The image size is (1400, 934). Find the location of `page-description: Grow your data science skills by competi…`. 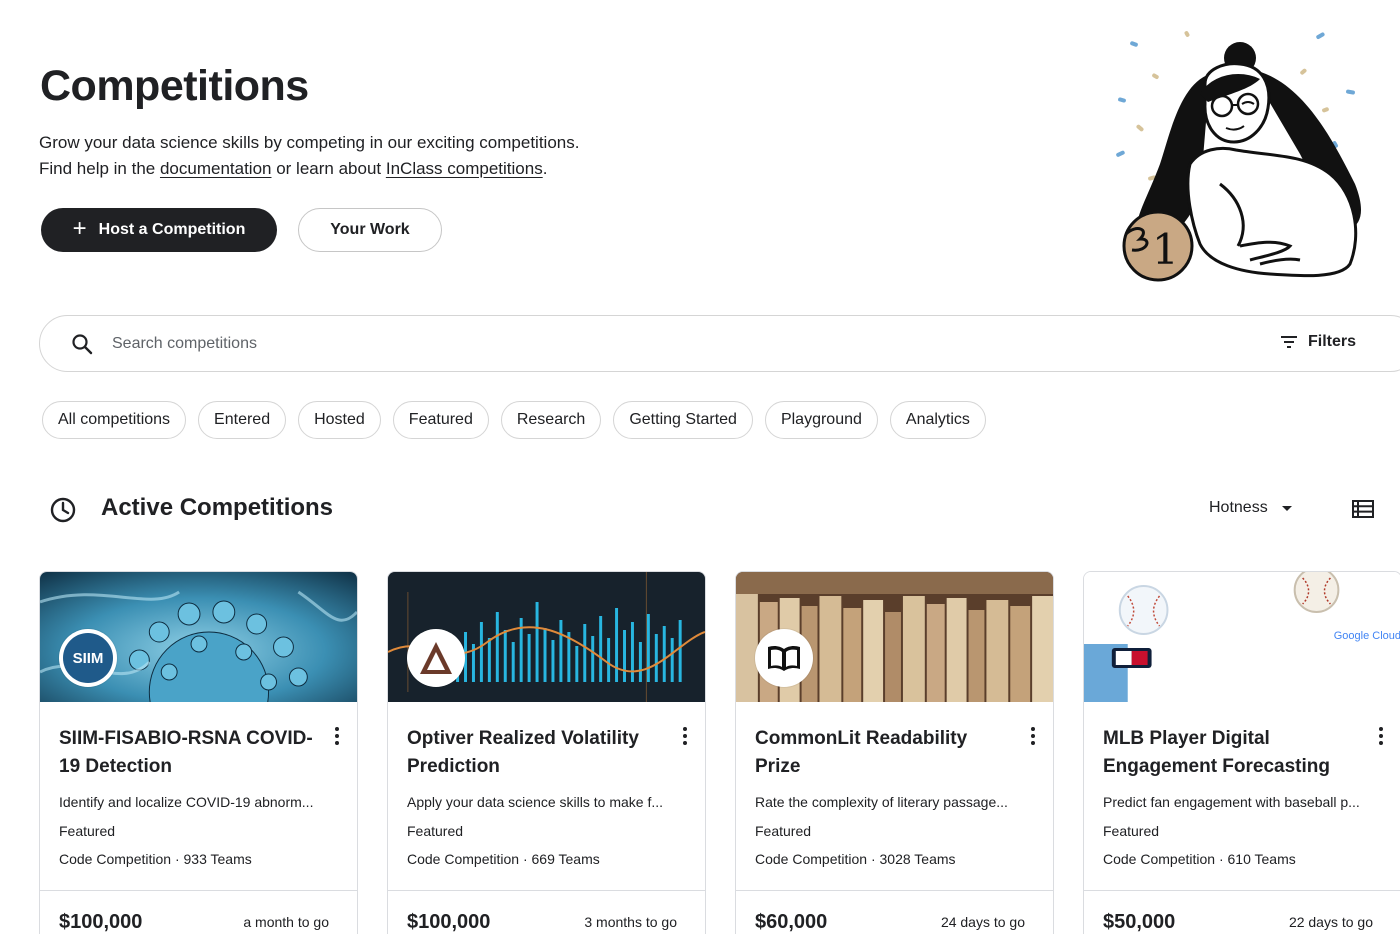

page-description: Grow your data science skills by competi… is located at coordinates (309, 156).